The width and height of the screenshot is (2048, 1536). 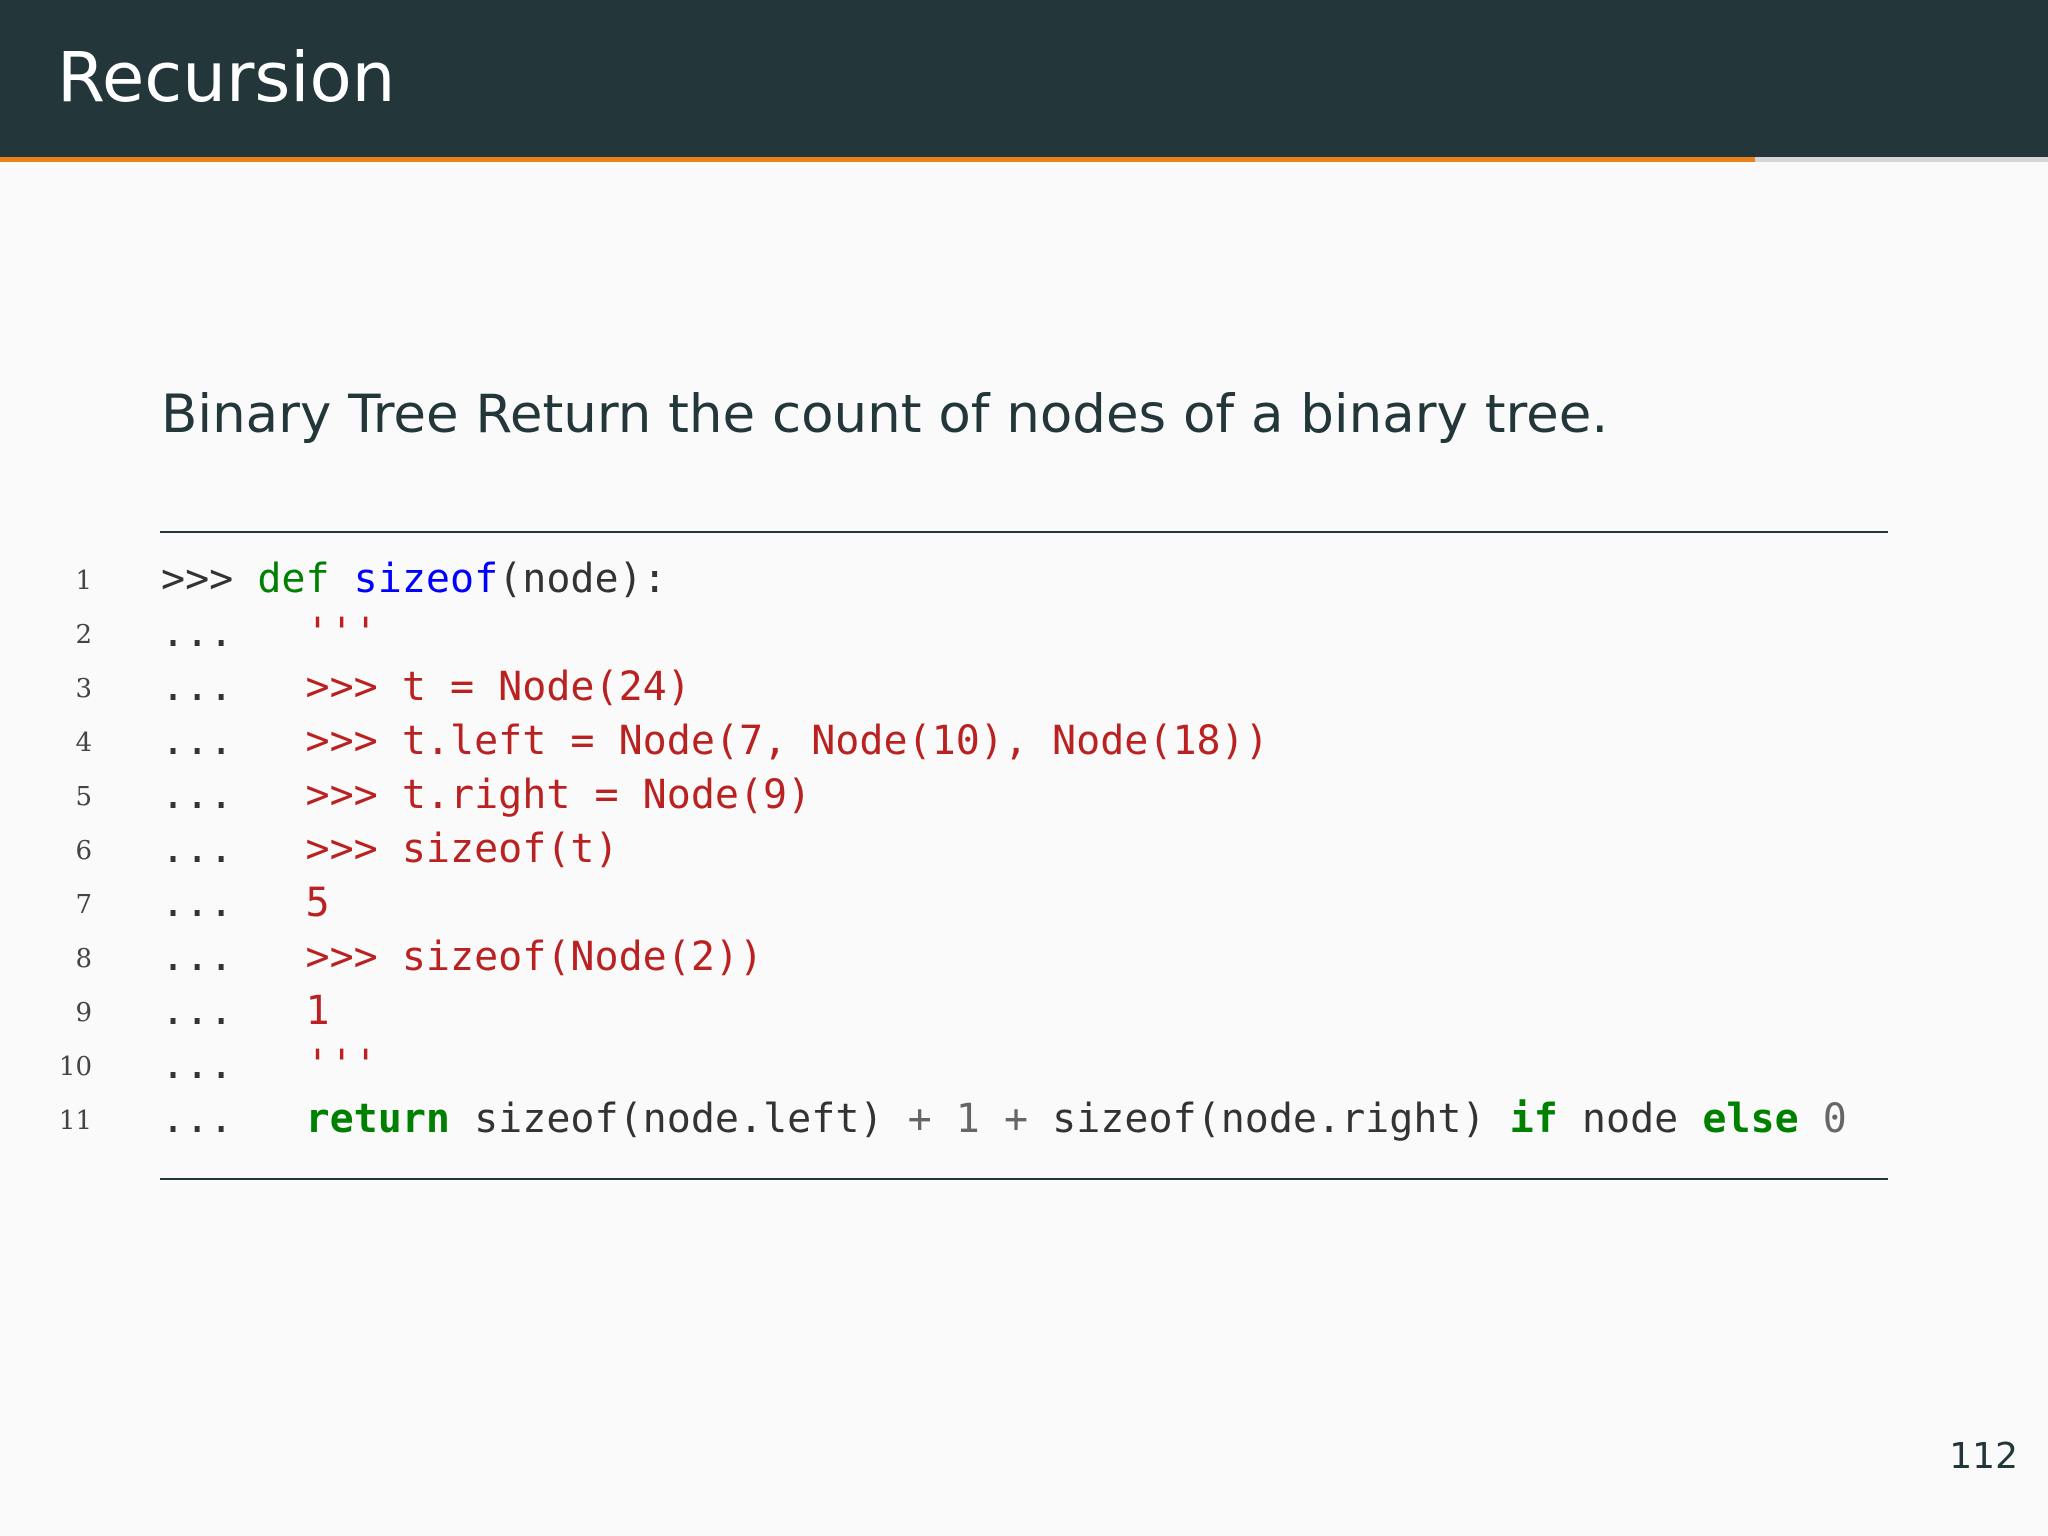 What do you see at coordinates (1024, 849) in the screenshot?
I see `code-line: 6... >>> sizeof(t)` at bounding box center [1024, 849].